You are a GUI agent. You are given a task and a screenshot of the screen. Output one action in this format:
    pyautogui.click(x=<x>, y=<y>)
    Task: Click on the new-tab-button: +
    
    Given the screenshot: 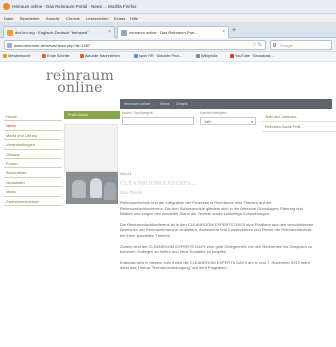 What is the action you would take?
    pyautogui.click(x=234, y=30)
    